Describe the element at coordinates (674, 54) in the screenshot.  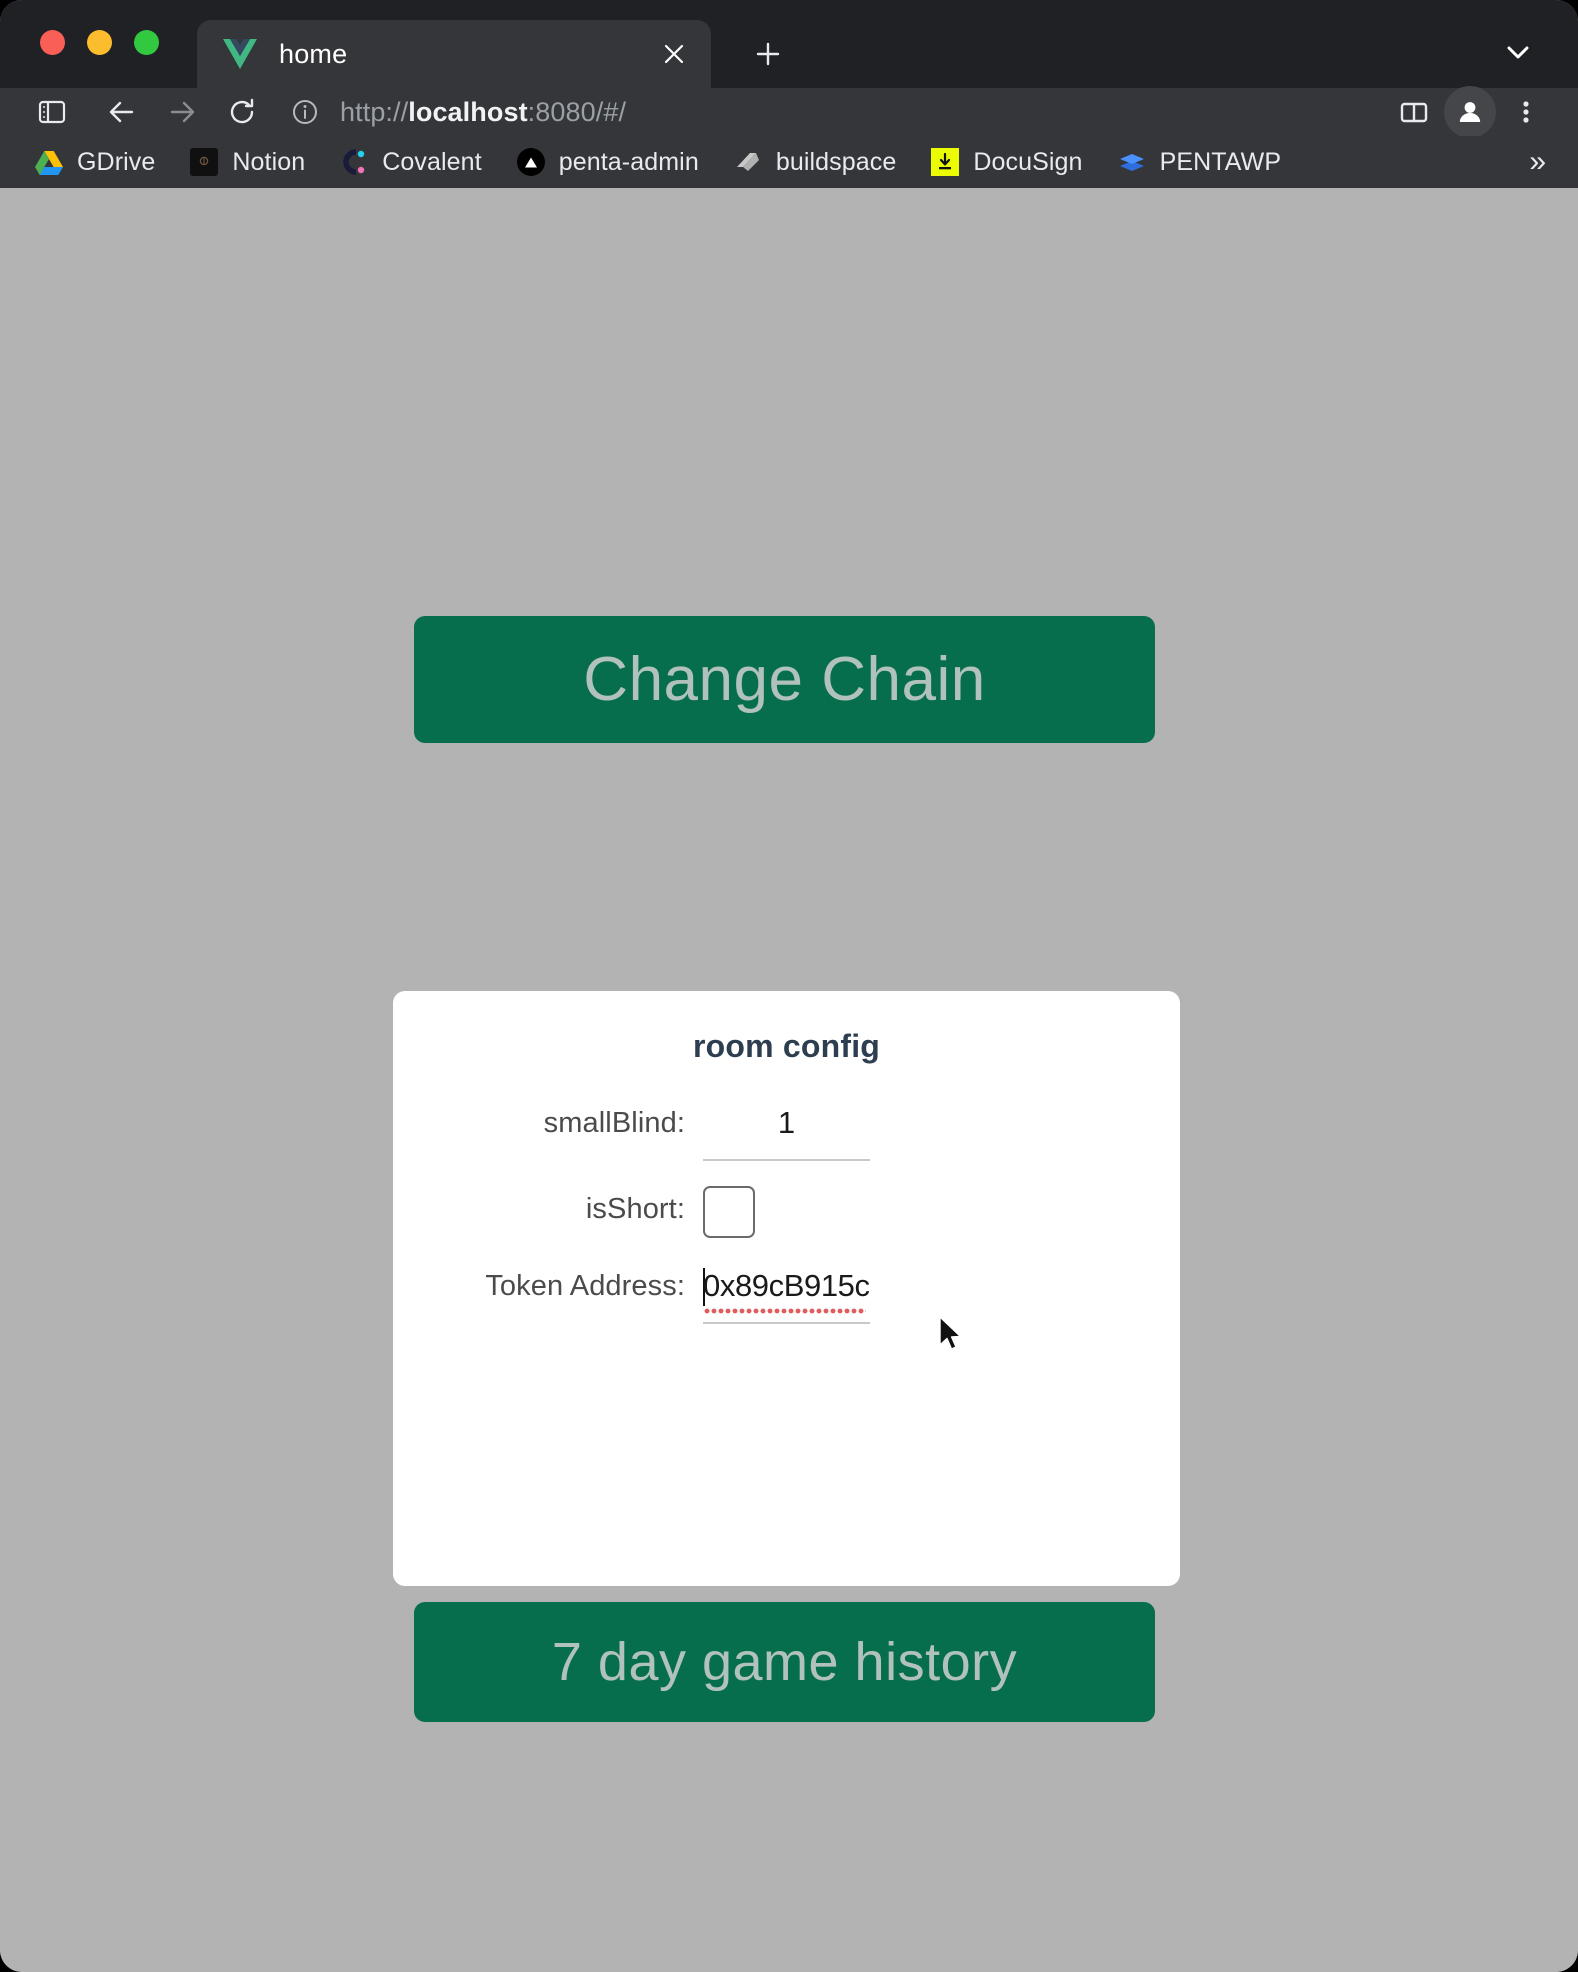
I see `tab-close-icon` at that location.